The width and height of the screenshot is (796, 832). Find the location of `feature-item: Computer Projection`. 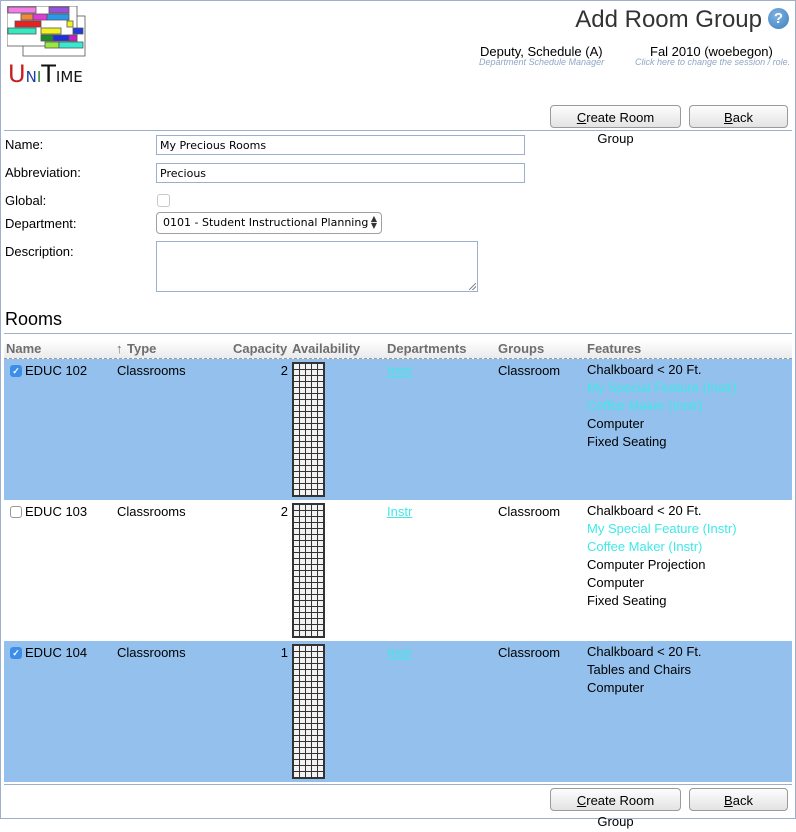

feature-item: Computer Projection is located at coordinates (646, 564).